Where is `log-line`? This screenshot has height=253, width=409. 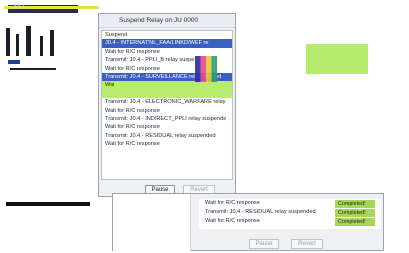 log-line is located at coordinates (167, 94).